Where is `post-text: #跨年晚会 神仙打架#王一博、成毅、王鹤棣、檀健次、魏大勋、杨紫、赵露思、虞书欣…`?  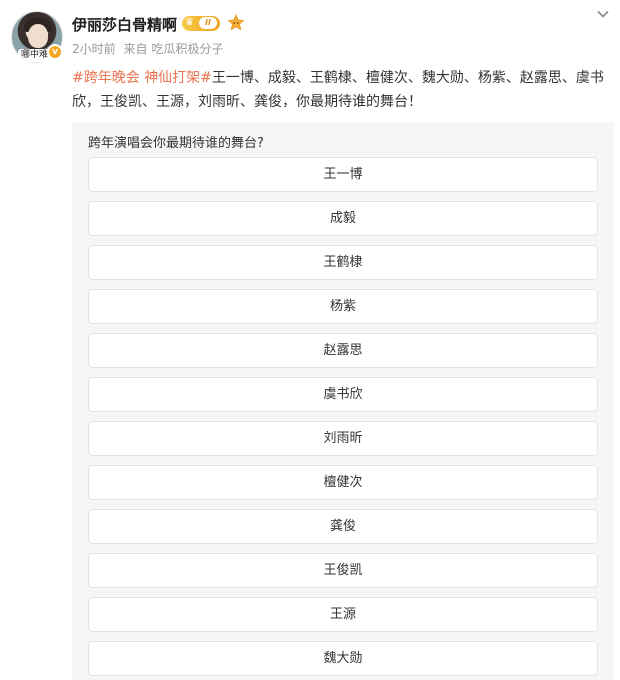
post-text: #跨年晚会 神仙打架#王一博、成毅、王鹤棣、檀健次、魏大勋、杨紫、赵露思、虞书欣… is located at coordinates (340, 90).